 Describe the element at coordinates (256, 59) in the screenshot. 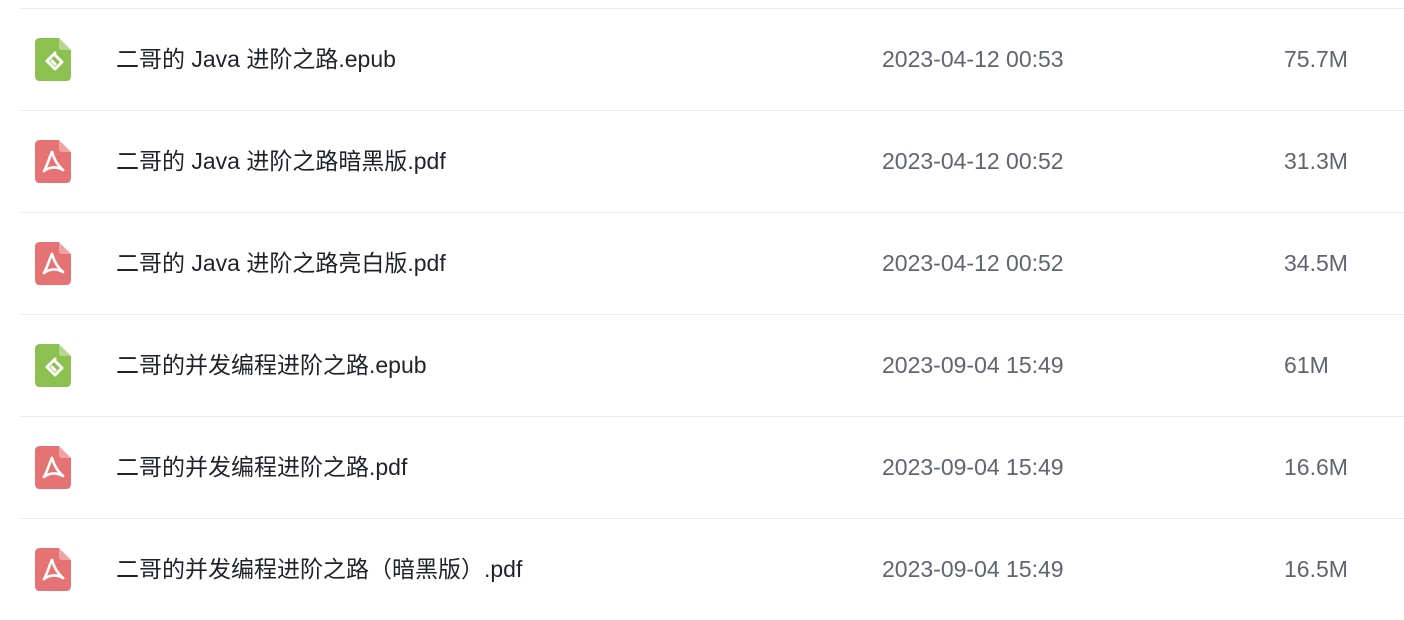

I see `file-name: 二哥的 Java 进阶之路.epub` at that location.